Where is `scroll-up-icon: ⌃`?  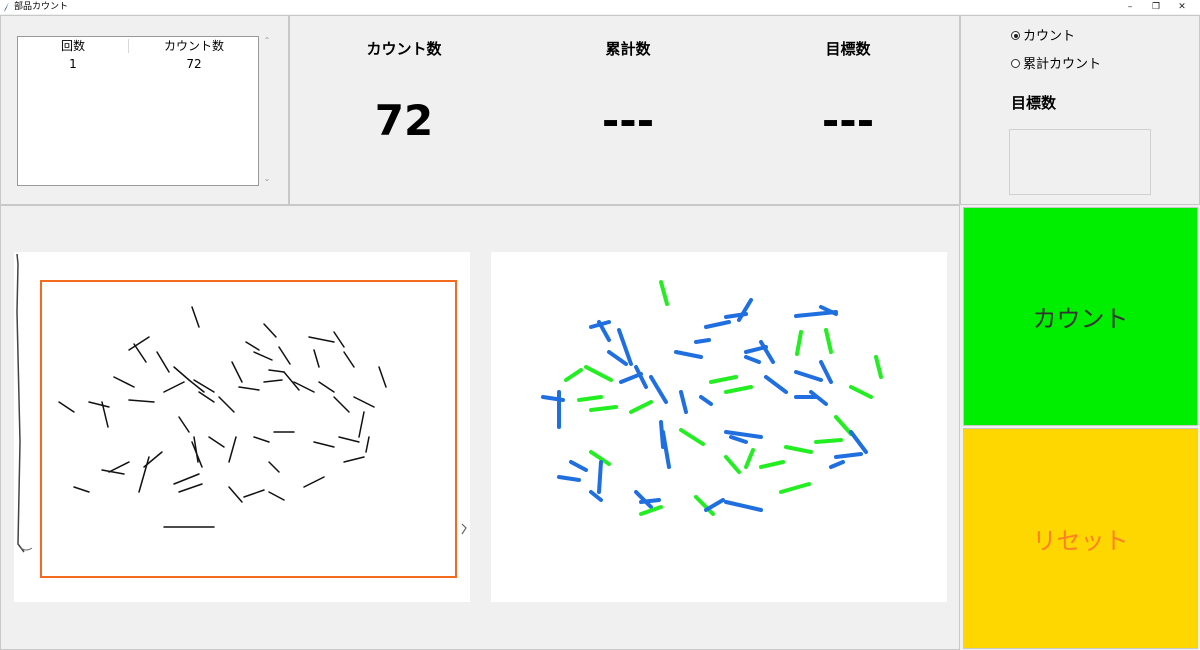
scroll-up-icon: ⌃ is located at coordinates (267, 40).